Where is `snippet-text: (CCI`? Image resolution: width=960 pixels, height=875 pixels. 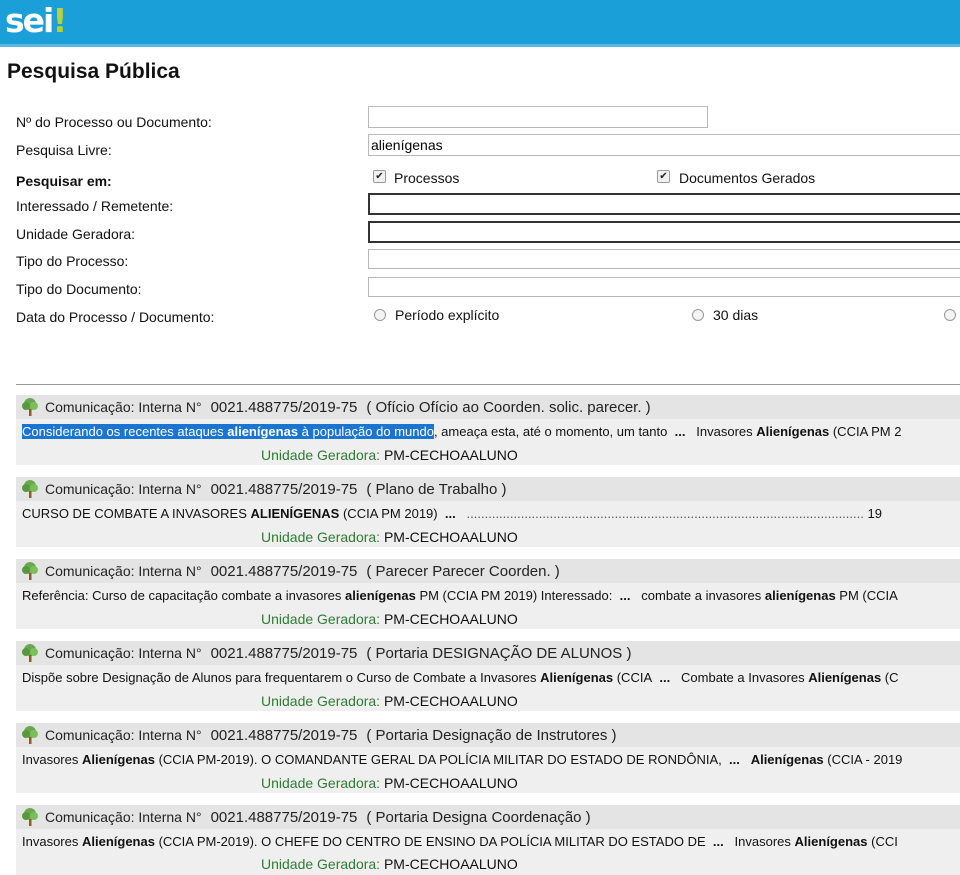
snippet-text: (CCI is located at coordinates (882, 841).